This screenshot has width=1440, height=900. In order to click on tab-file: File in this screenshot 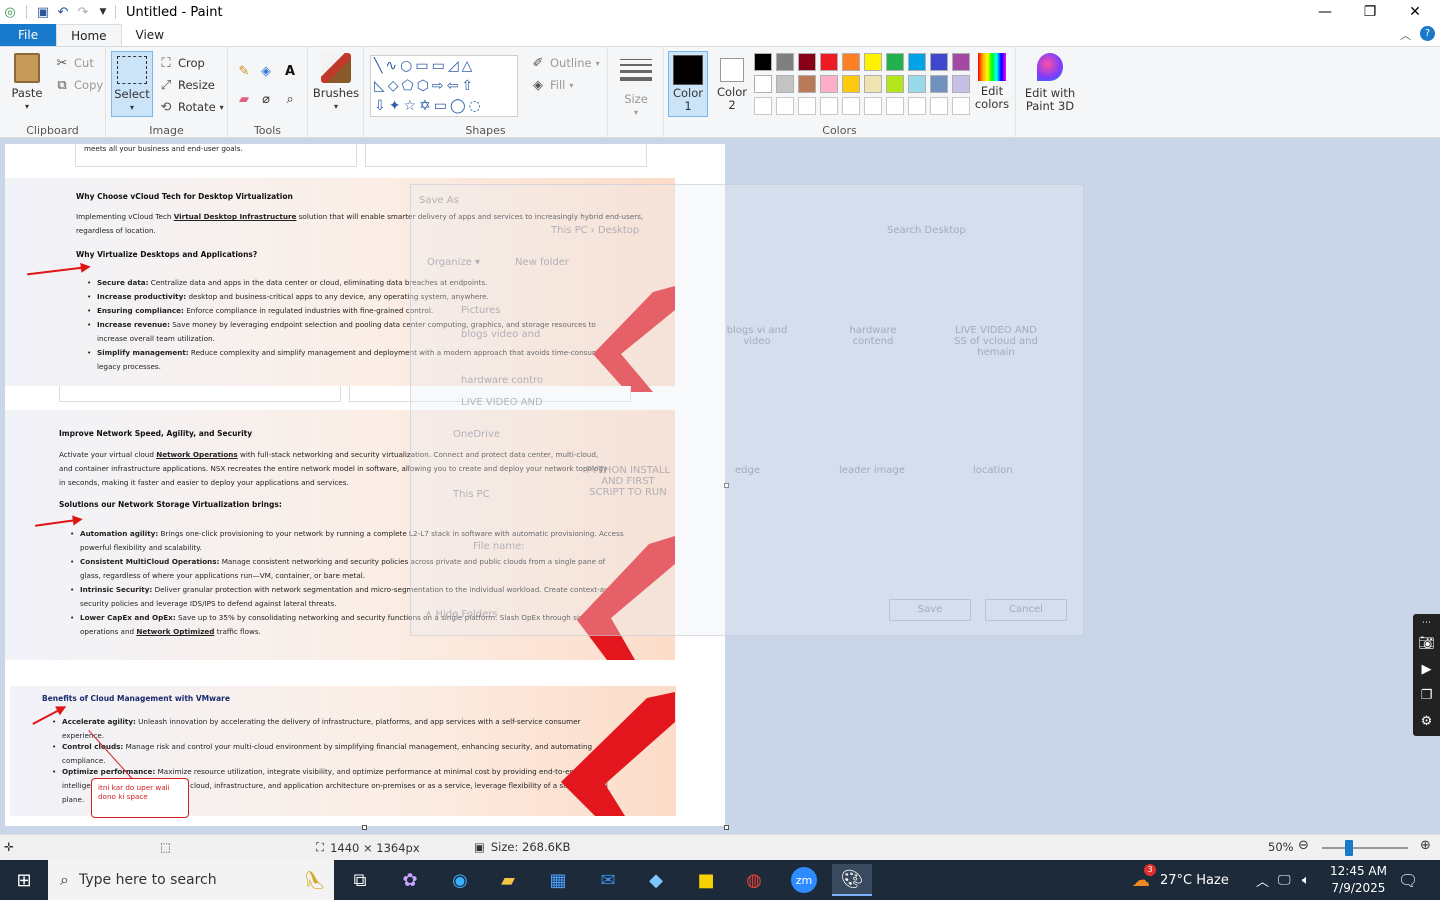, I will do `click(28, 35)`.